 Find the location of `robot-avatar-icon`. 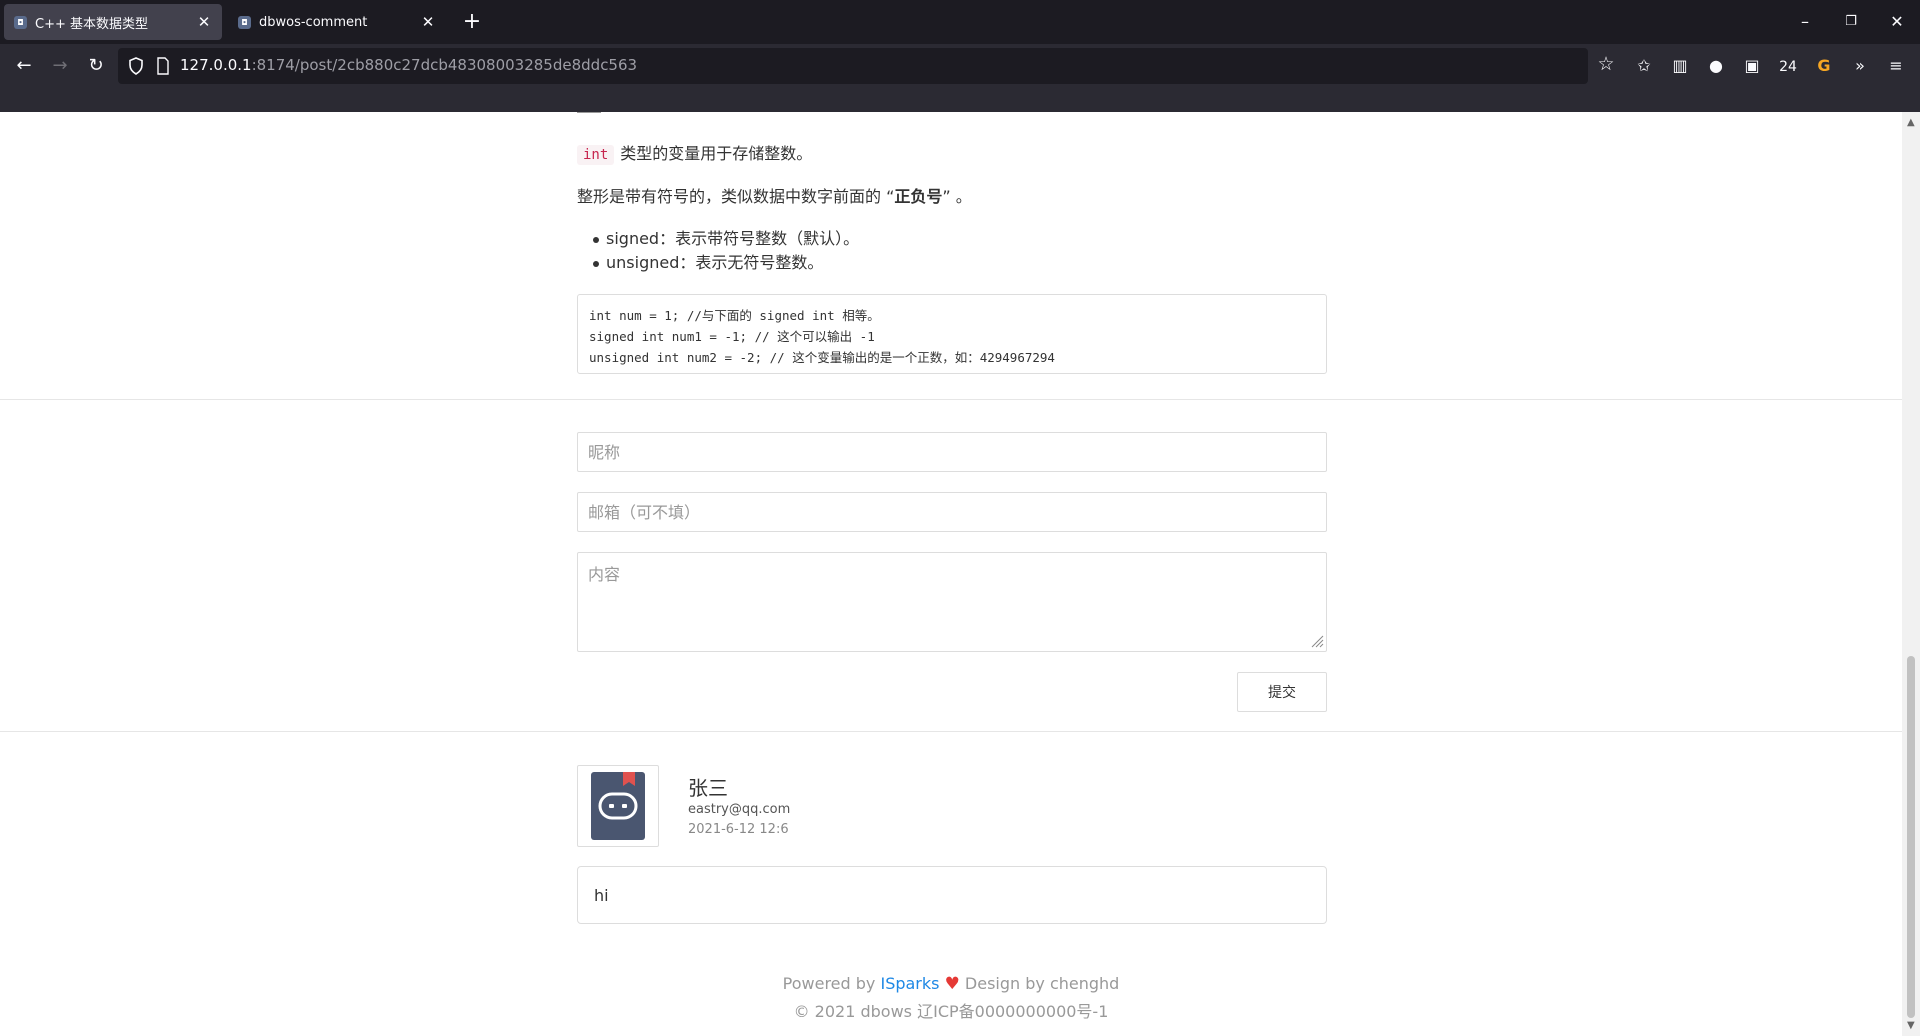

robot-avatar-icon is located at coordinates (618, 806).